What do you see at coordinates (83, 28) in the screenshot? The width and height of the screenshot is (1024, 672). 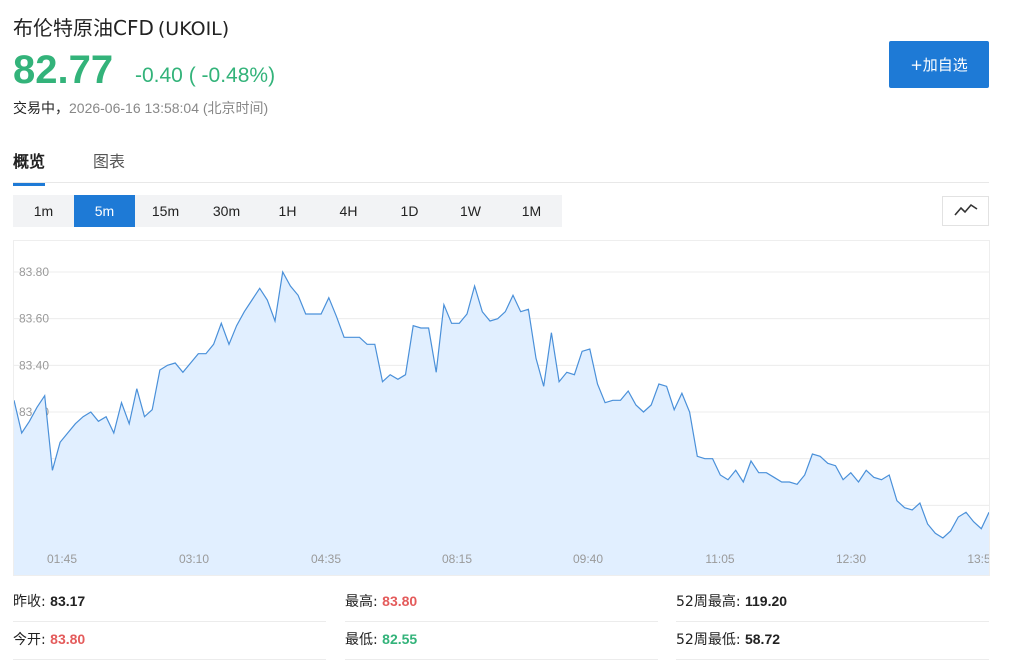 I see `instrument-name: 布伦特原油CFD` at bounding box center [83, 28].